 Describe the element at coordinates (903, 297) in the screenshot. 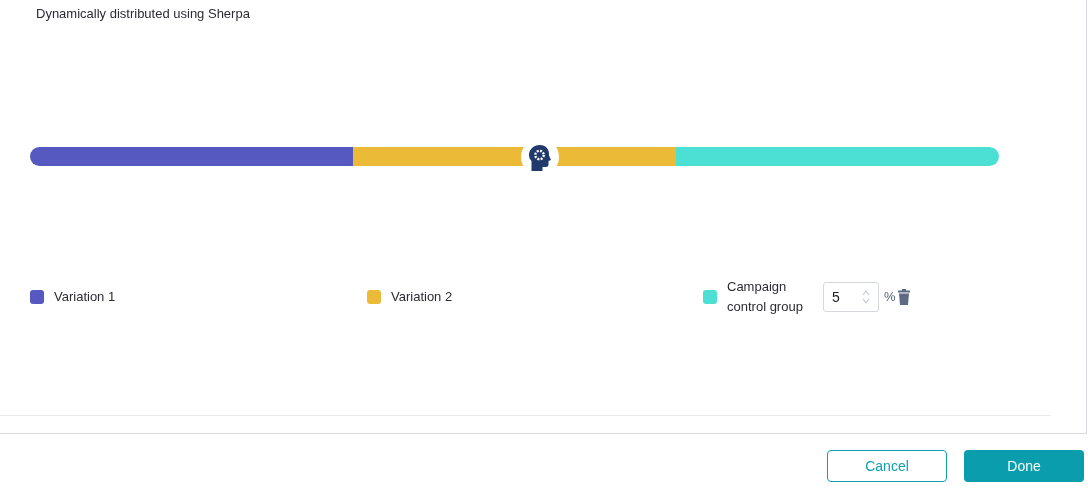

I see `trash-icon` at that location.